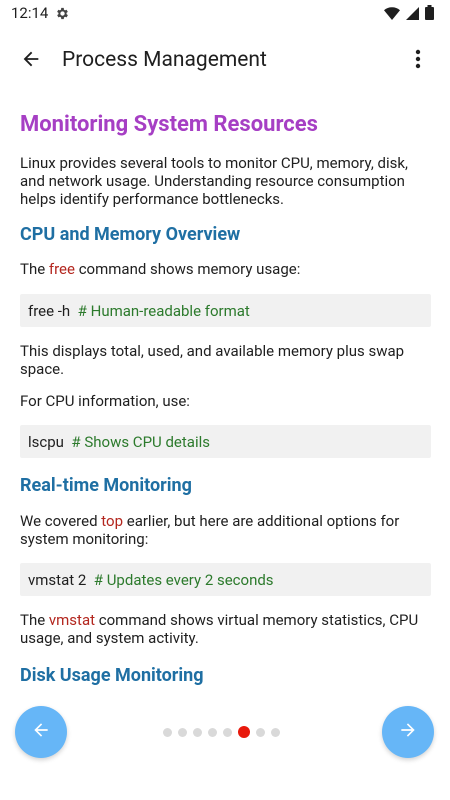 The width and height of the screenshot is (450, 800). Describe the element at coordinates (61, 269) in the screenshot. I see `inline-keyword-free: free` at that location.